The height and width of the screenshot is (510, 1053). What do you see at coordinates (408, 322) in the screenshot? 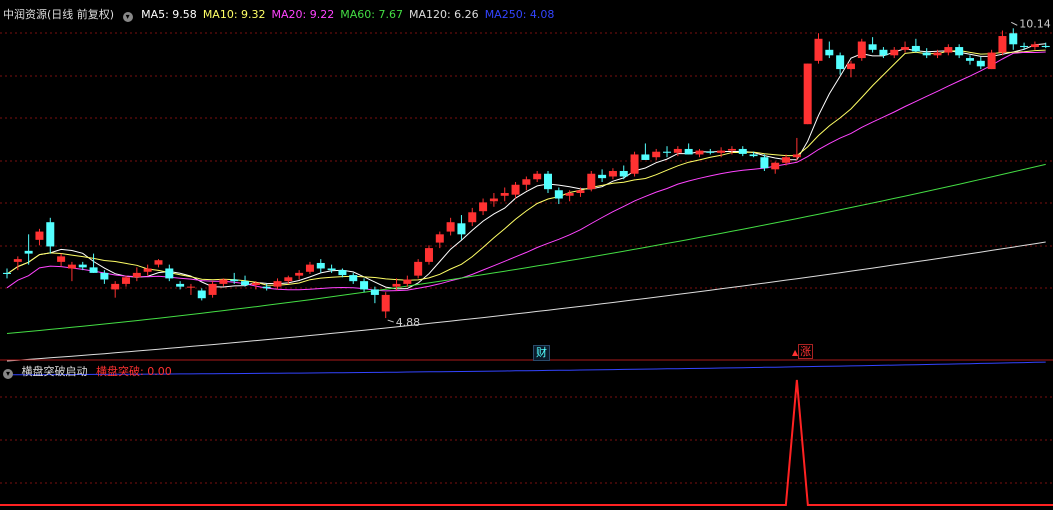
I see `low-price-label: 4.88` at bounding box center [408, 322].